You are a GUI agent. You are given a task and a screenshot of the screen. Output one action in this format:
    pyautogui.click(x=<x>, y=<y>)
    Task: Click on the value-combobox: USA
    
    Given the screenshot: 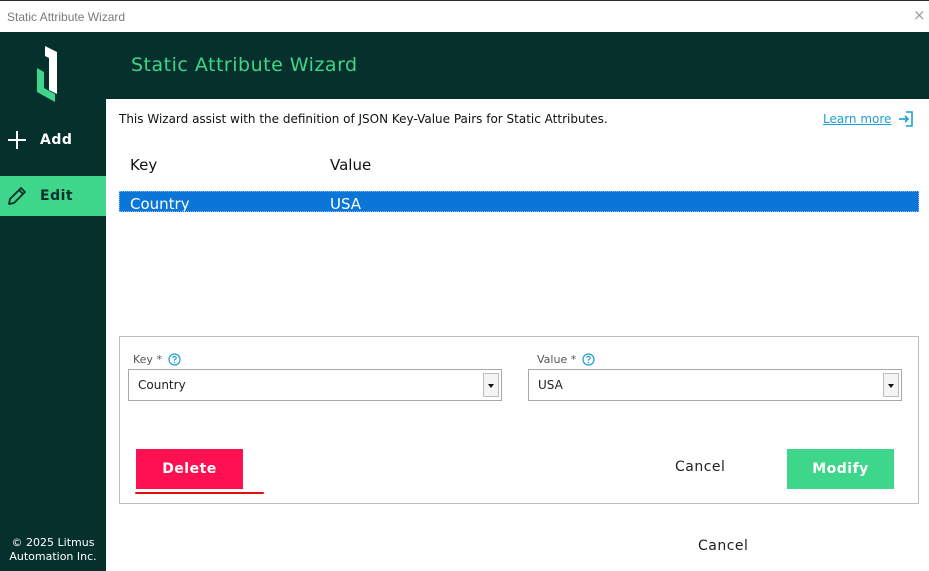 What is the action you would take?
    pyautogui.click(x=715, y=385)
    